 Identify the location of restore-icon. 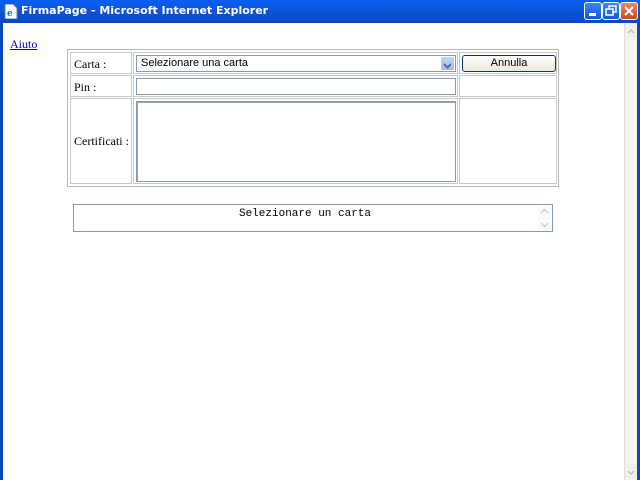
(611, 10).